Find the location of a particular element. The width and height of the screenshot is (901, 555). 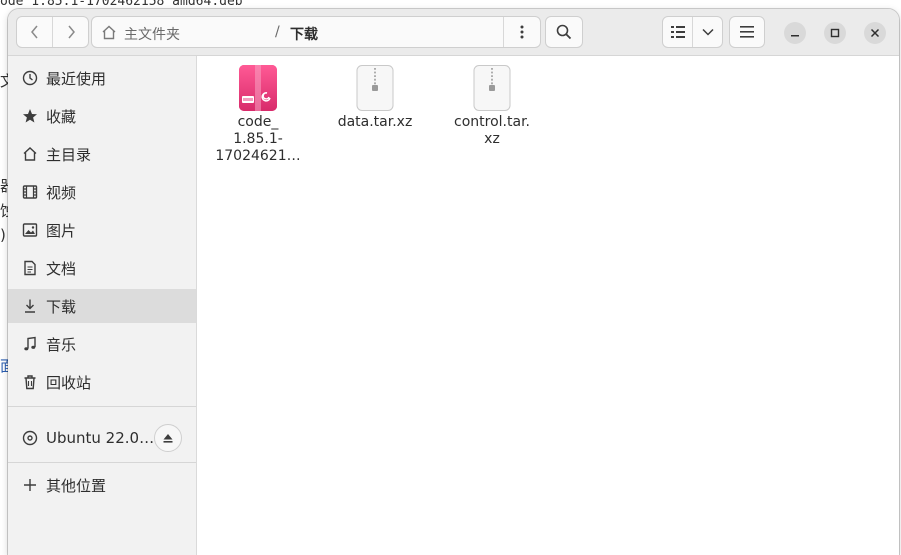

sidebar-item-downloads: 下载 is located at coordinates (102, 306).